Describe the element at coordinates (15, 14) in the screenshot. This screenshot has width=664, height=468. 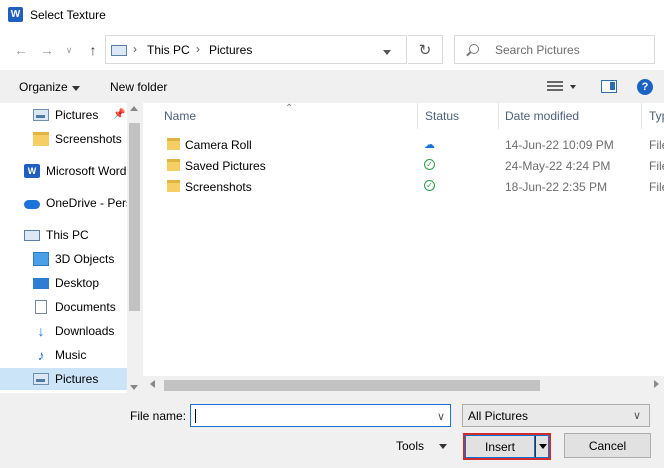
I see `word-icon: W` at that location.